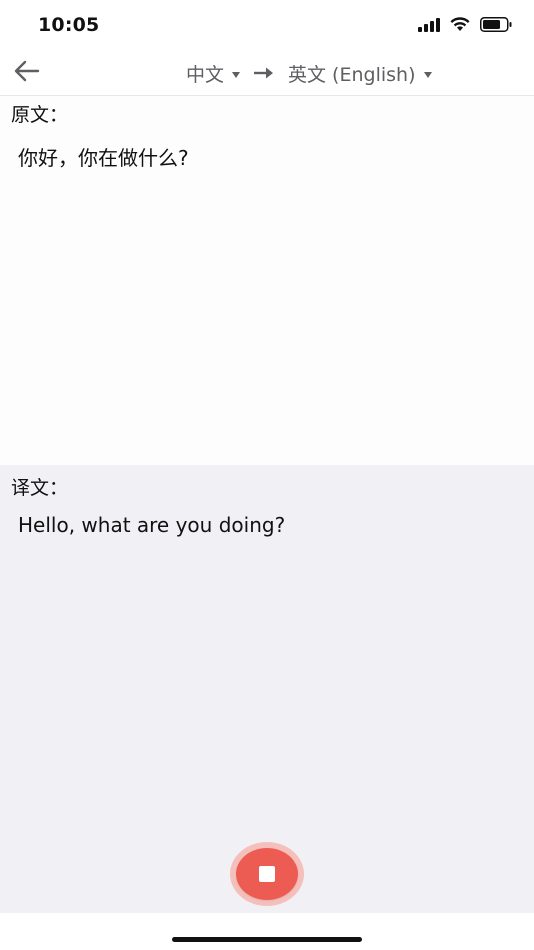  What do you see at coordinates (267, 939) in the screenshot?
I see `home-indicator` at bounding box center [267, 939].